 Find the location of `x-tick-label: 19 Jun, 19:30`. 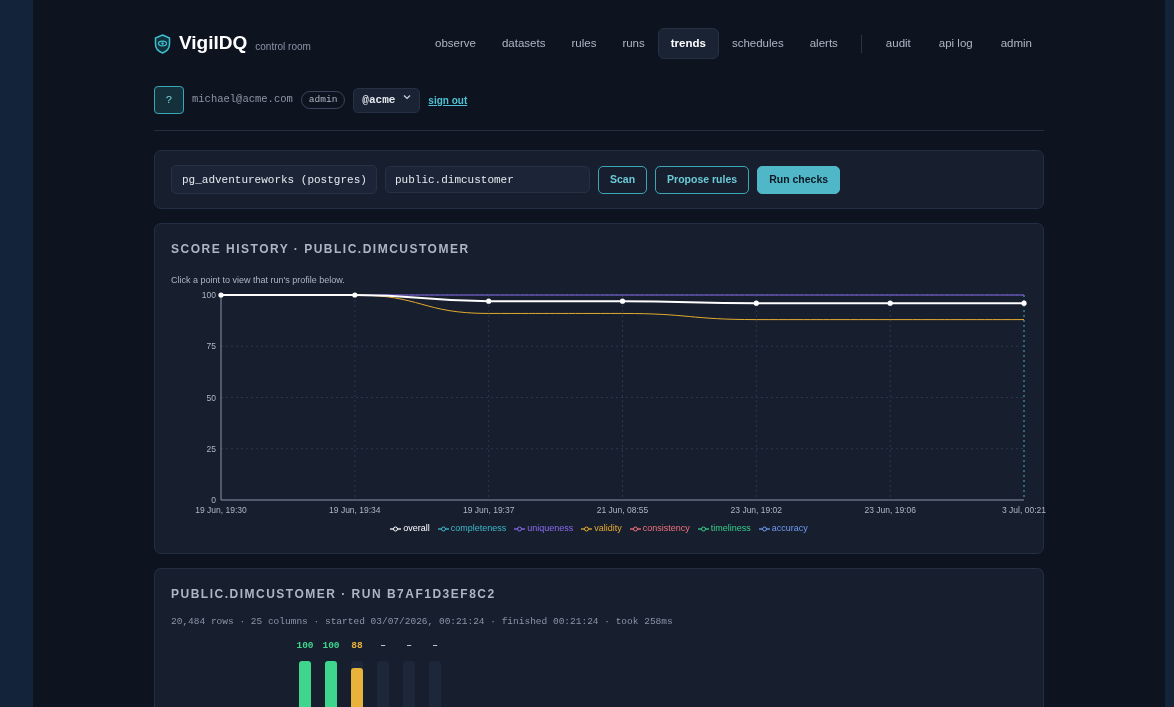

x-tick-label: 19 Jun, 19:30 is located at coordinates (221, 509).